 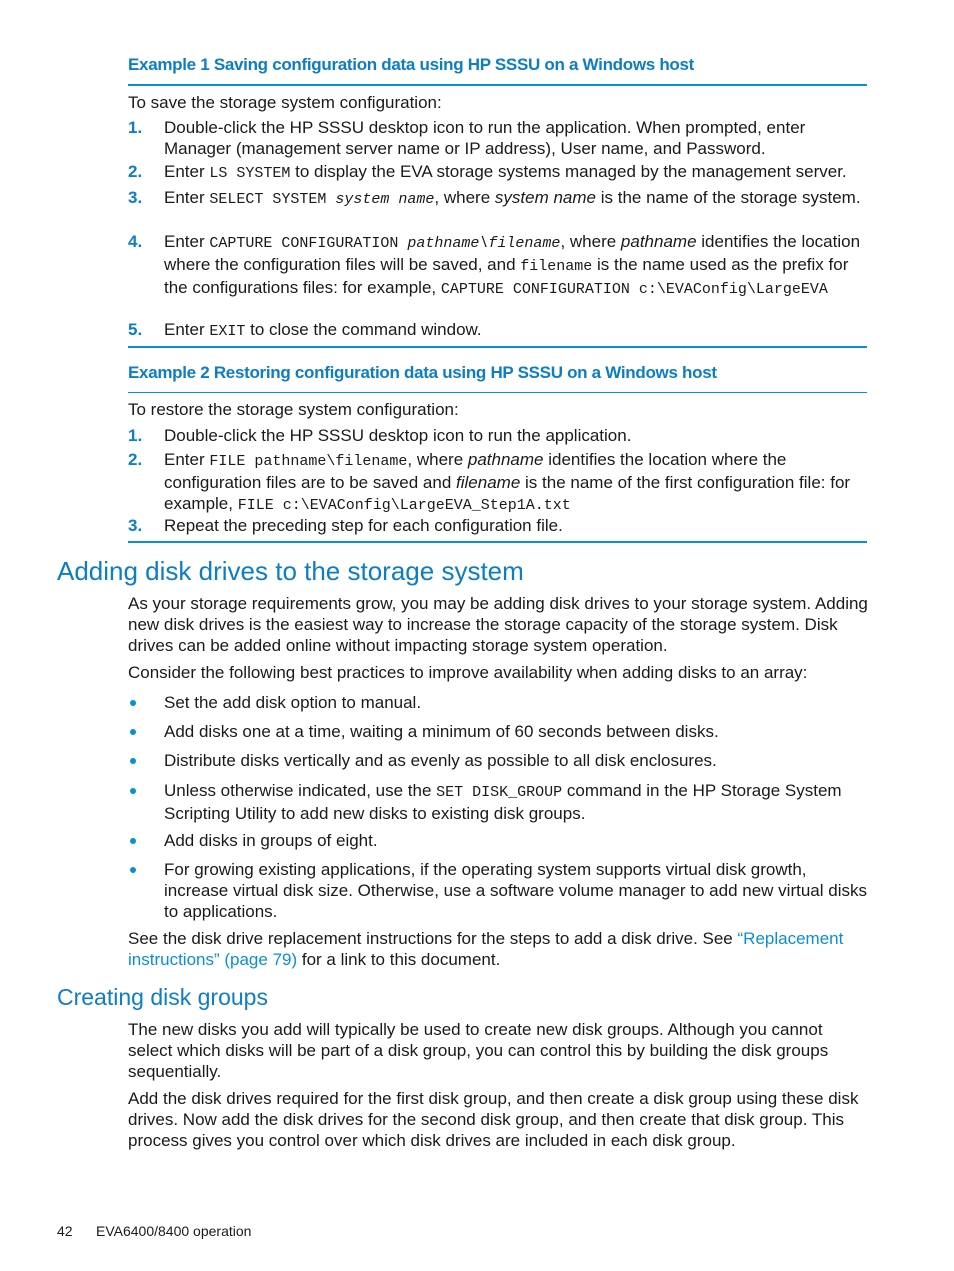 What do you see at coordinates (65, 1231) in the screenshot?
I see `page-number: 42` at bounding box center [65, 1231].